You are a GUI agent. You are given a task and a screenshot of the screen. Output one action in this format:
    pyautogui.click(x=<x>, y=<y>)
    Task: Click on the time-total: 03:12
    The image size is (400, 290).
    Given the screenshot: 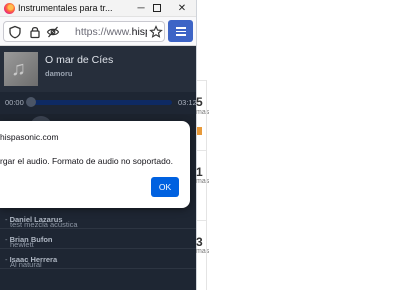 What is the action you would take?
    pyautogui.click(x=187, y=102)
    